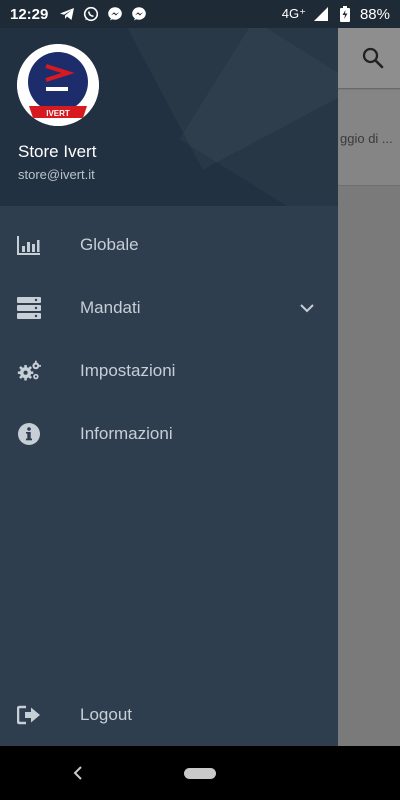 This screenshot has width=400, height=800. Describe the element at coordinates (321, 14) in the screenshot. I see `signal-icon` at that location.